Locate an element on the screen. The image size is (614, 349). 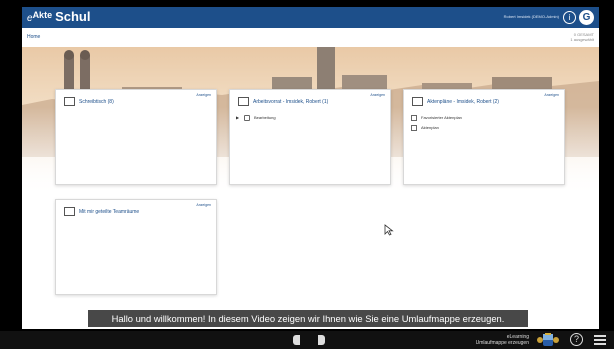
bavarian-crest-icon is located at coordinates (548, 339).